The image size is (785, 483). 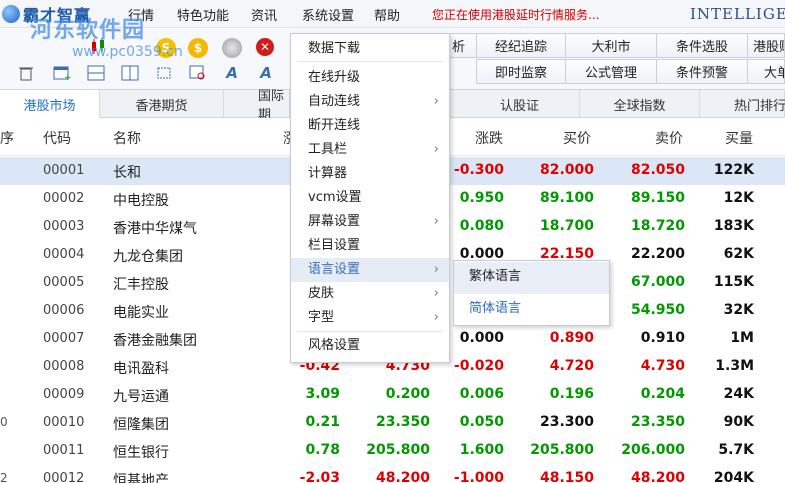 What do you see at coordinates (566, 226) in the screenshot?
I see `cell-bid: 18.700` at bounding box center [566, 226].